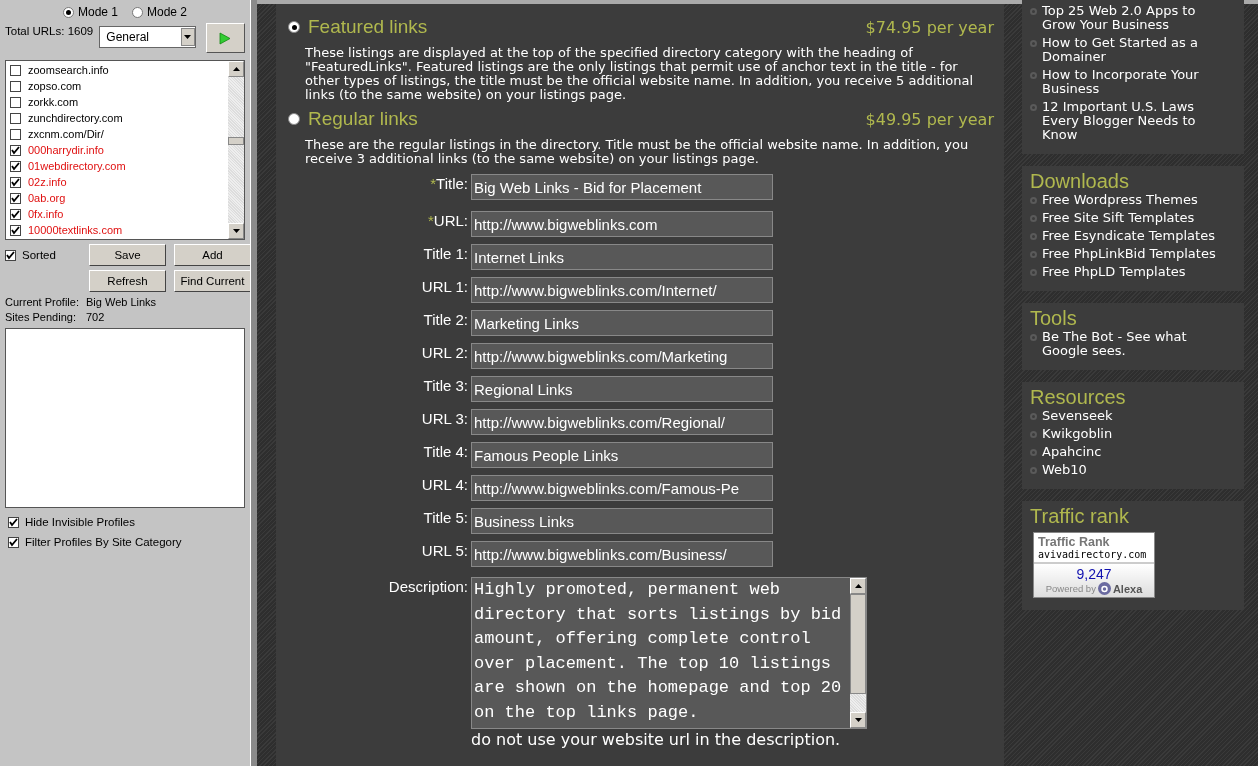 The image size is (1258, 766). What do you see at coordinates (236, 150) in the screenshot?
I see `scrollbar` at bounding box center [236, 150].